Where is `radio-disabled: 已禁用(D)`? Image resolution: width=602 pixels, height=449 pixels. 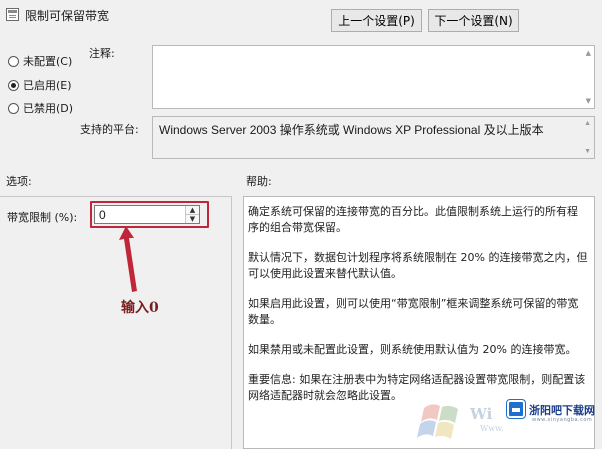
radio-disabled: 已禁用(D) is located at coordinates (40, 108).